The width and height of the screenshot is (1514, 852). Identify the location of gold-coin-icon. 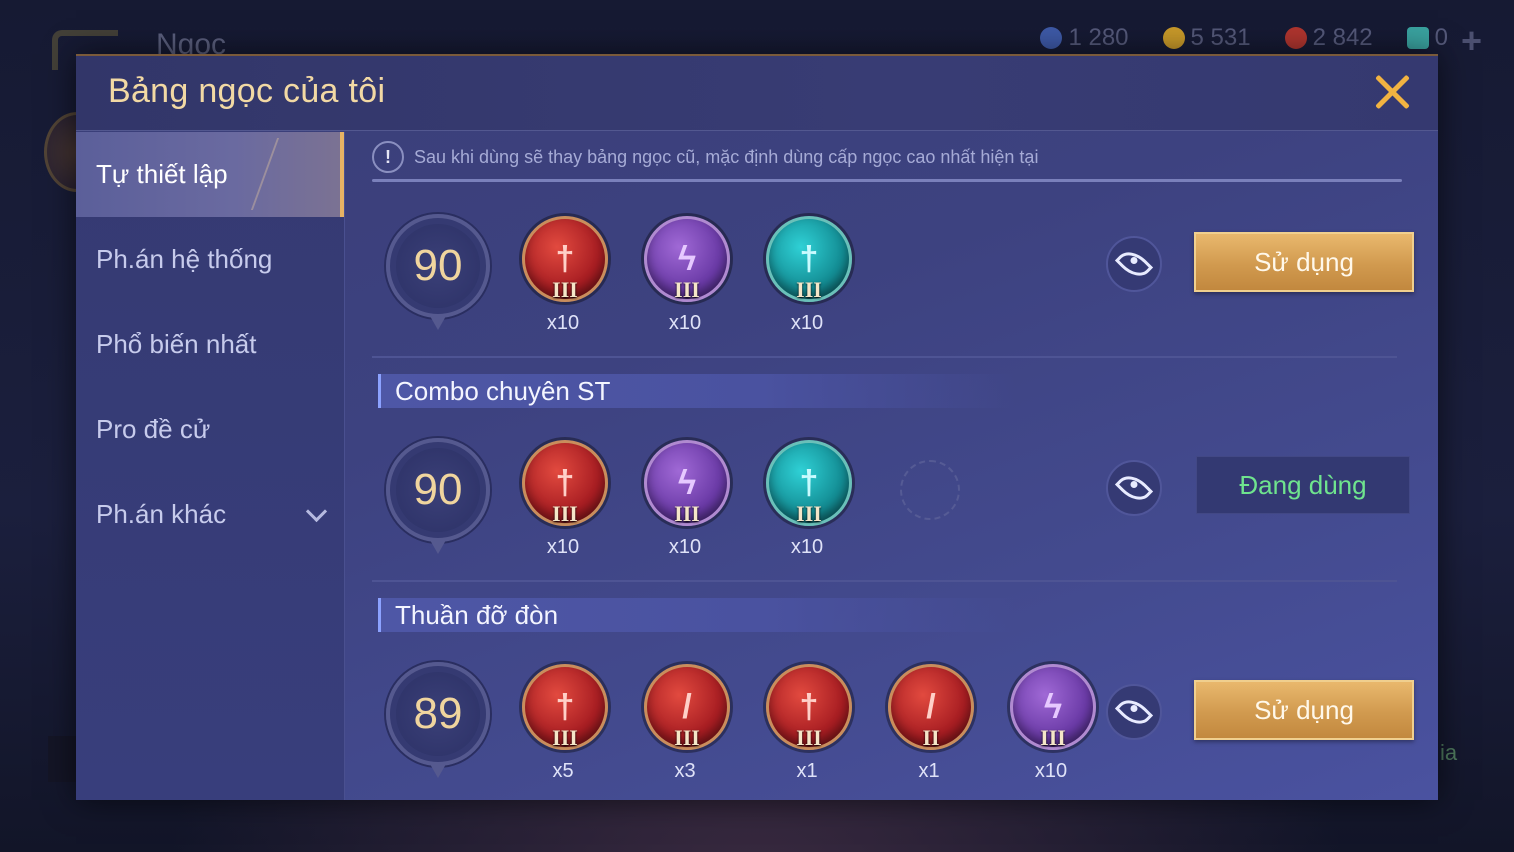
(1173, 38).